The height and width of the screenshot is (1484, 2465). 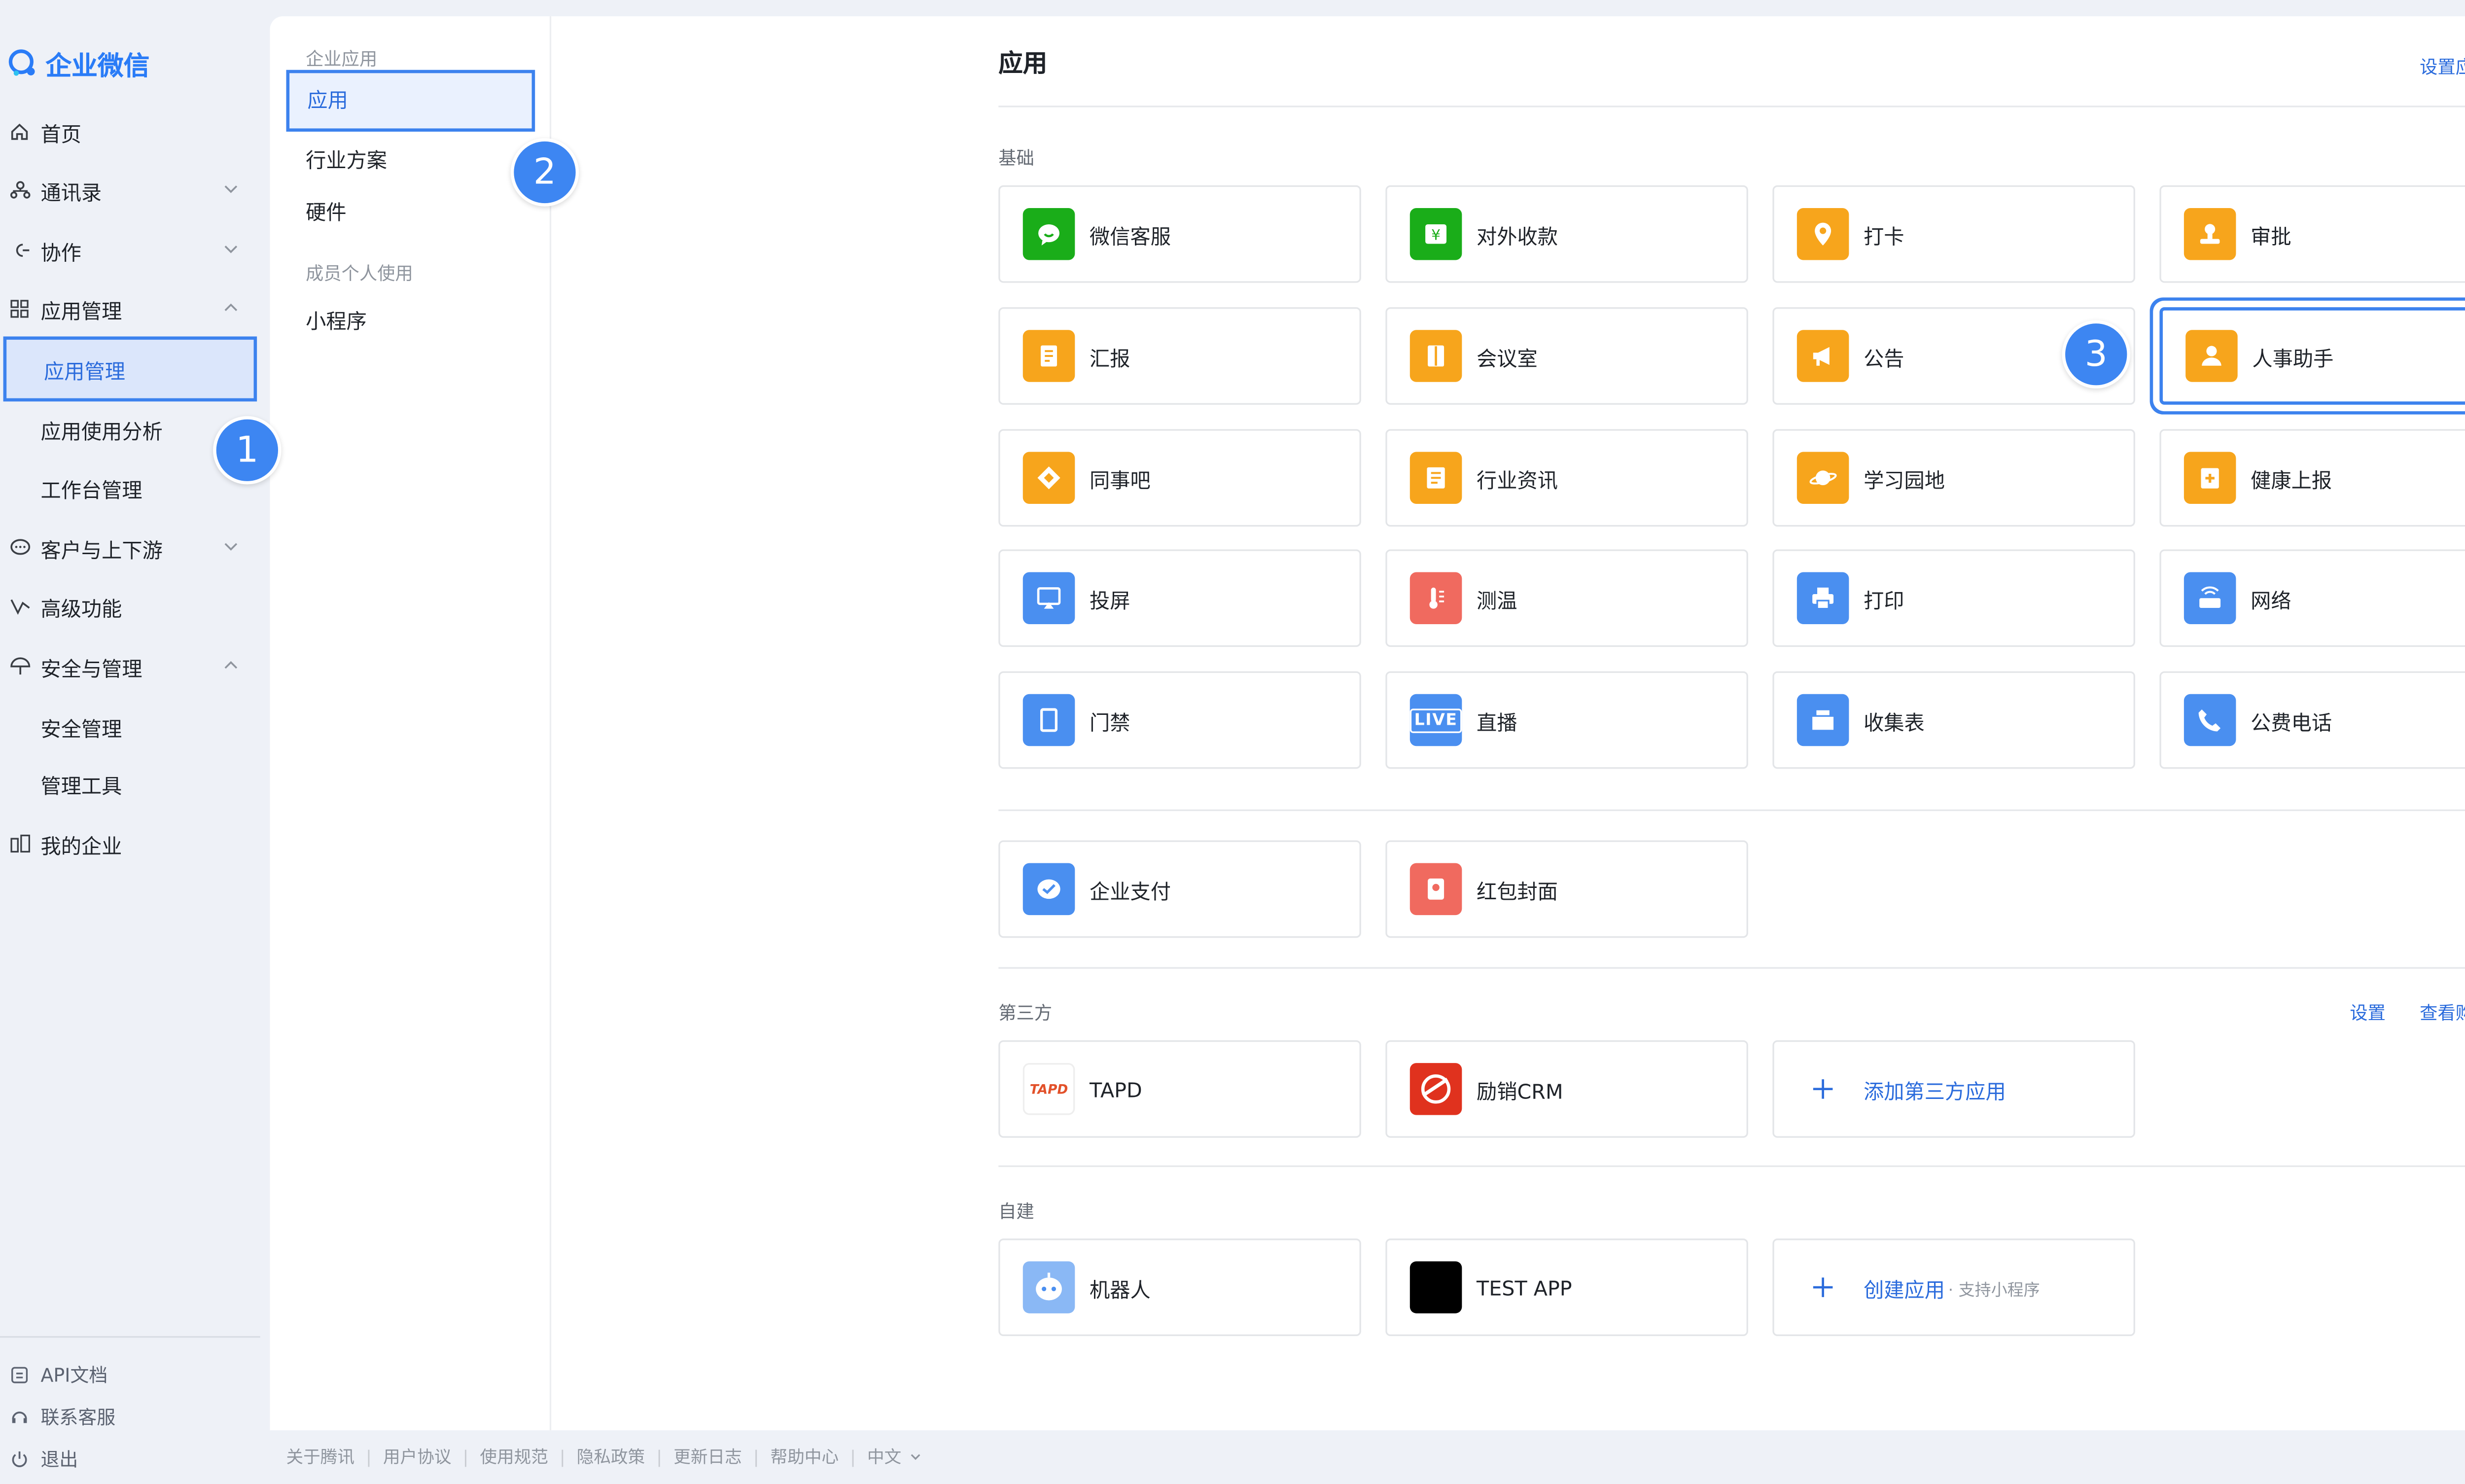 What do you see at coordinates (20, 190) in the screenshot?
I see `contacts-icon` at bounding box center [20, 190].